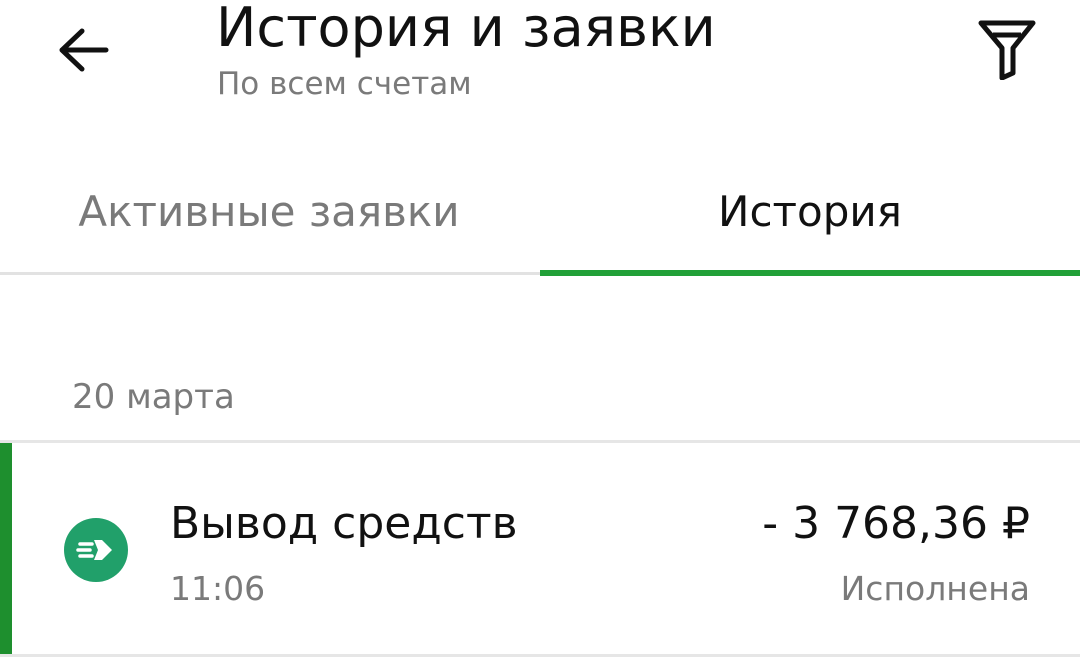 The height and width of the screenshot is (660, 1080). Describe the element at coordinates (810, 273) in the screenshot. I see `active-tab-indicator` at that location.